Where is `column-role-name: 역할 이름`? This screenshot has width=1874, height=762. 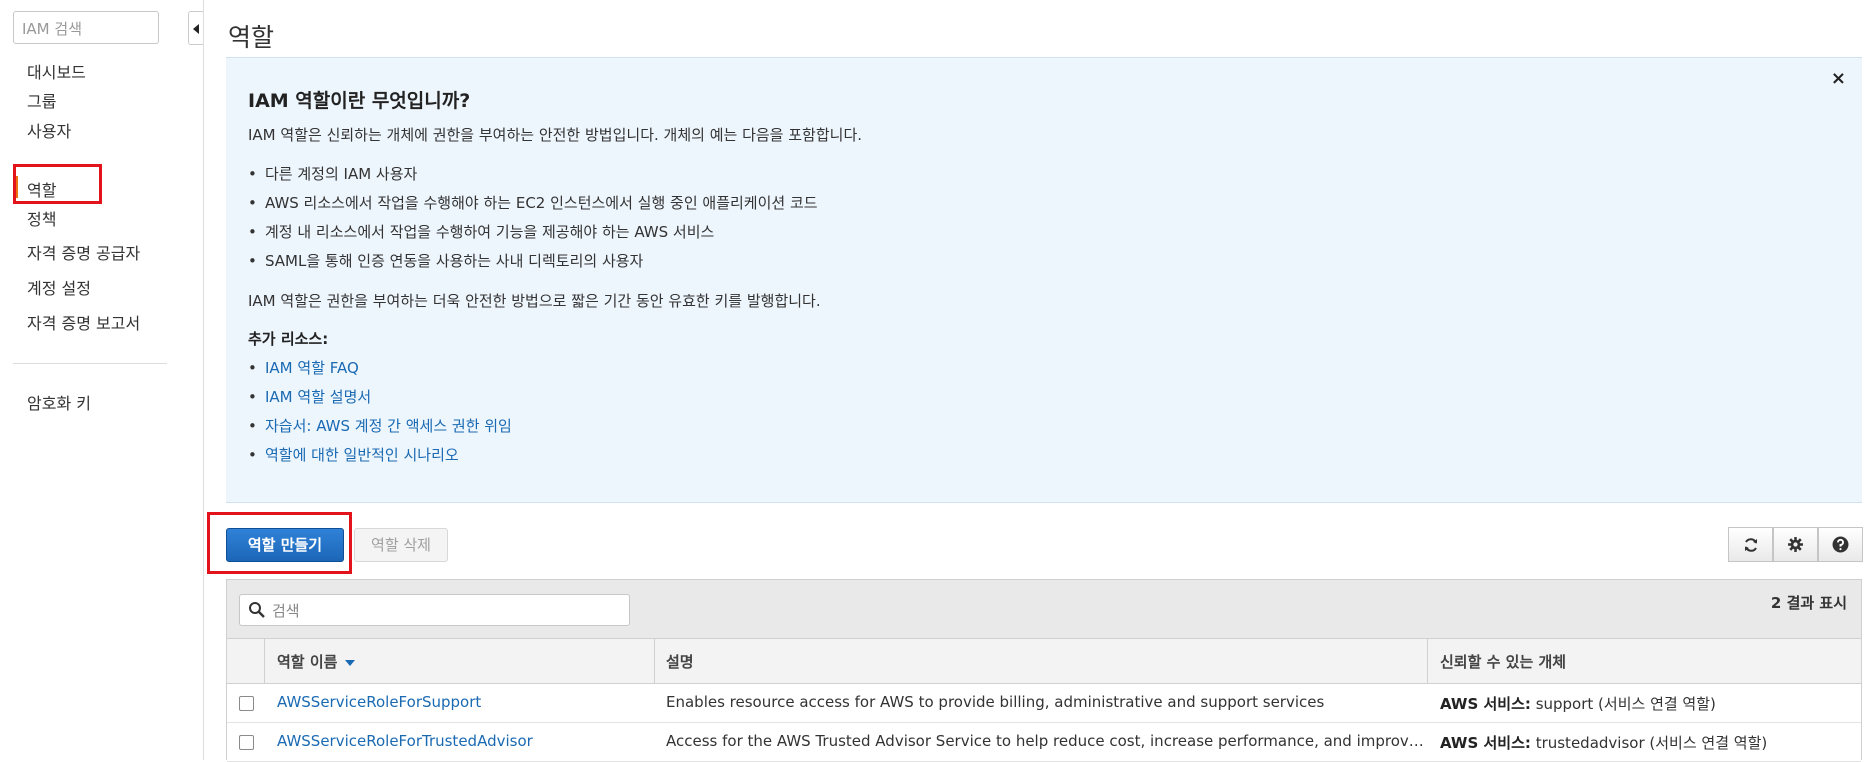 column-role-name: 역할 이름 is located at coordinates (316, 661).